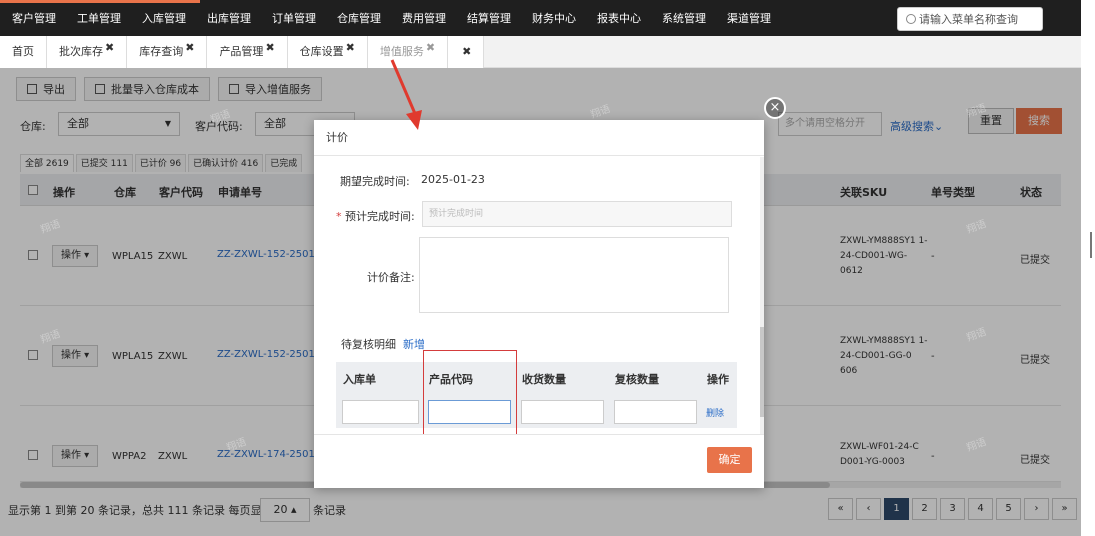  What do you see at coordinates (414, 344) in the screenshot?
I see `add-row-link: 新增` at bounding box center [414, 344].